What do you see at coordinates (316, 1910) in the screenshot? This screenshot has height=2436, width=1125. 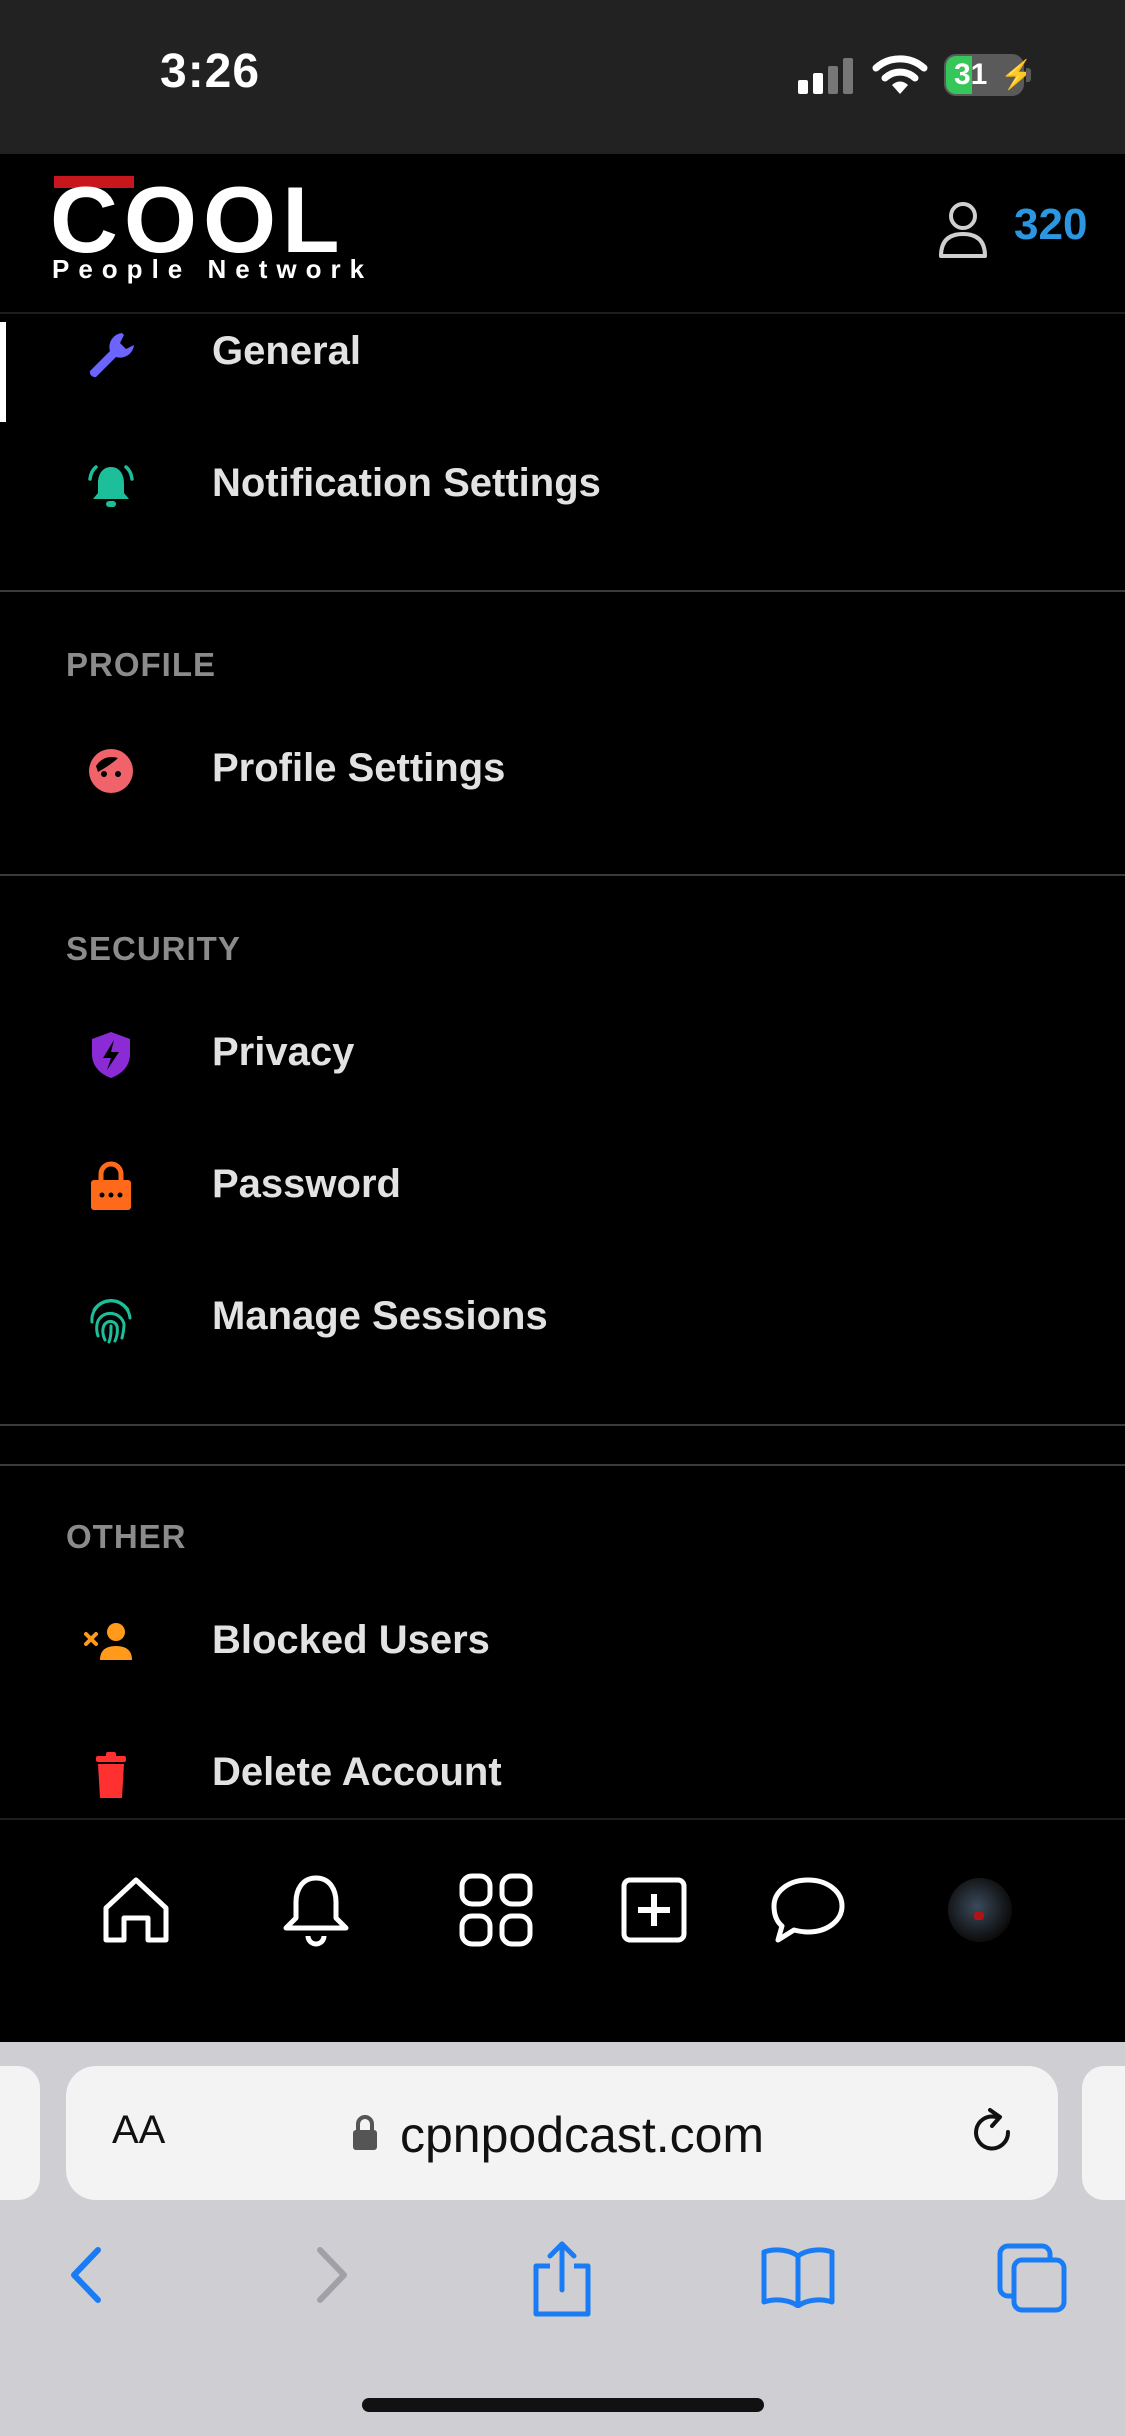 I see `bell-icon` at bounding box center [316, 1910].